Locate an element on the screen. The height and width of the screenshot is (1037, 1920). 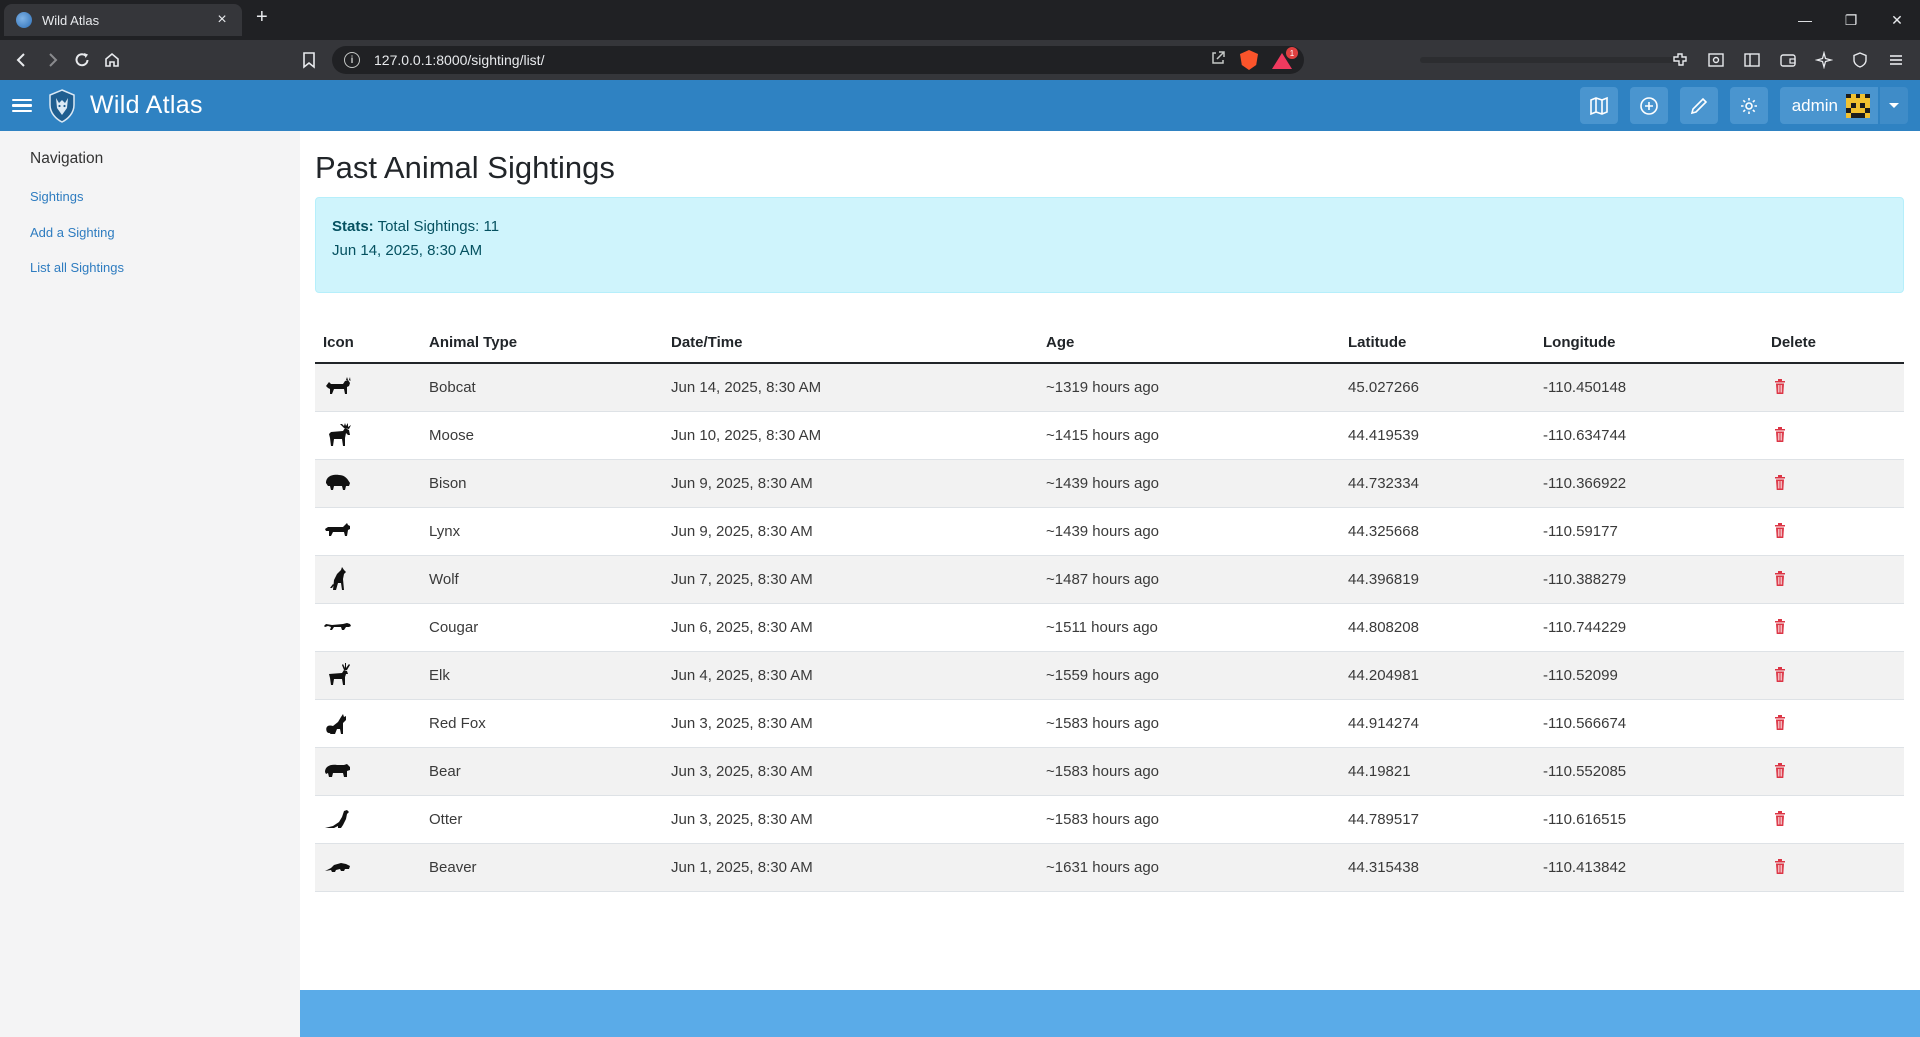
vpn-icon is located at coordinates (1860, 60).